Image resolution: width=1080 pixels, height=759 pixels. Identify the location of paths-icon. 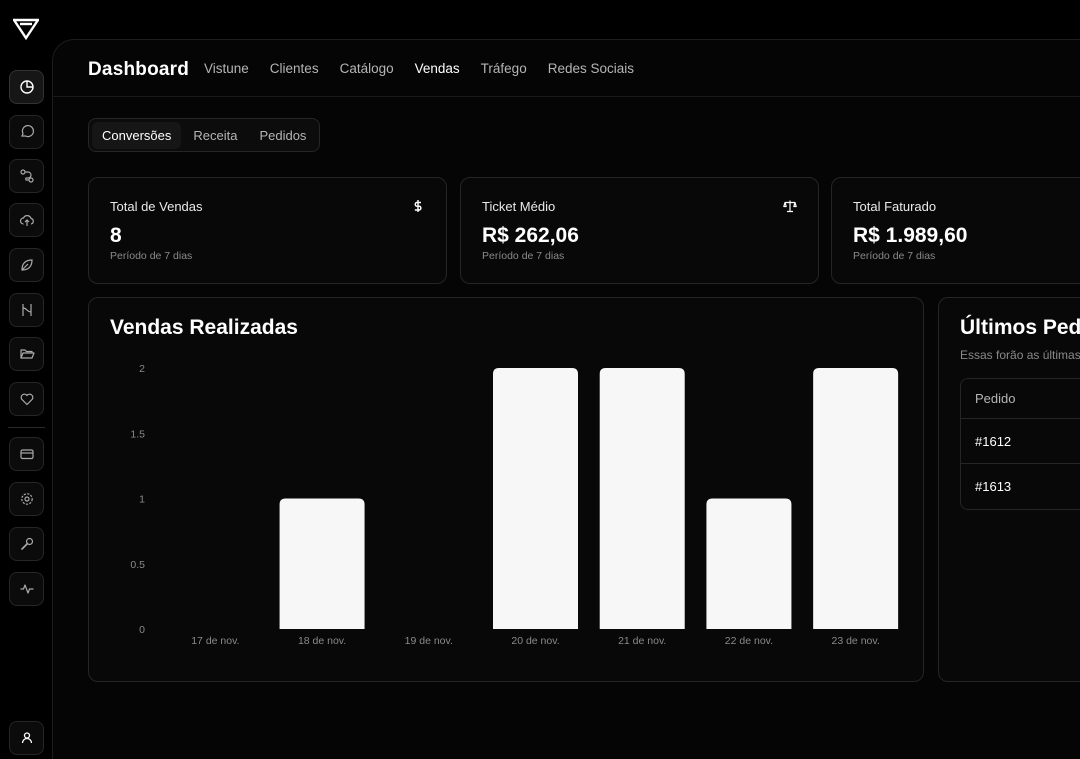
(26, 310).